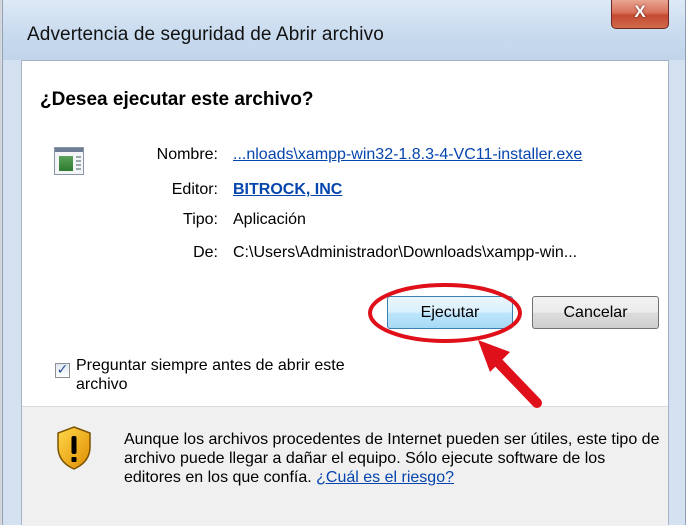  I want to click on publisher-value: BITROCK, INC, so click(287, 190).